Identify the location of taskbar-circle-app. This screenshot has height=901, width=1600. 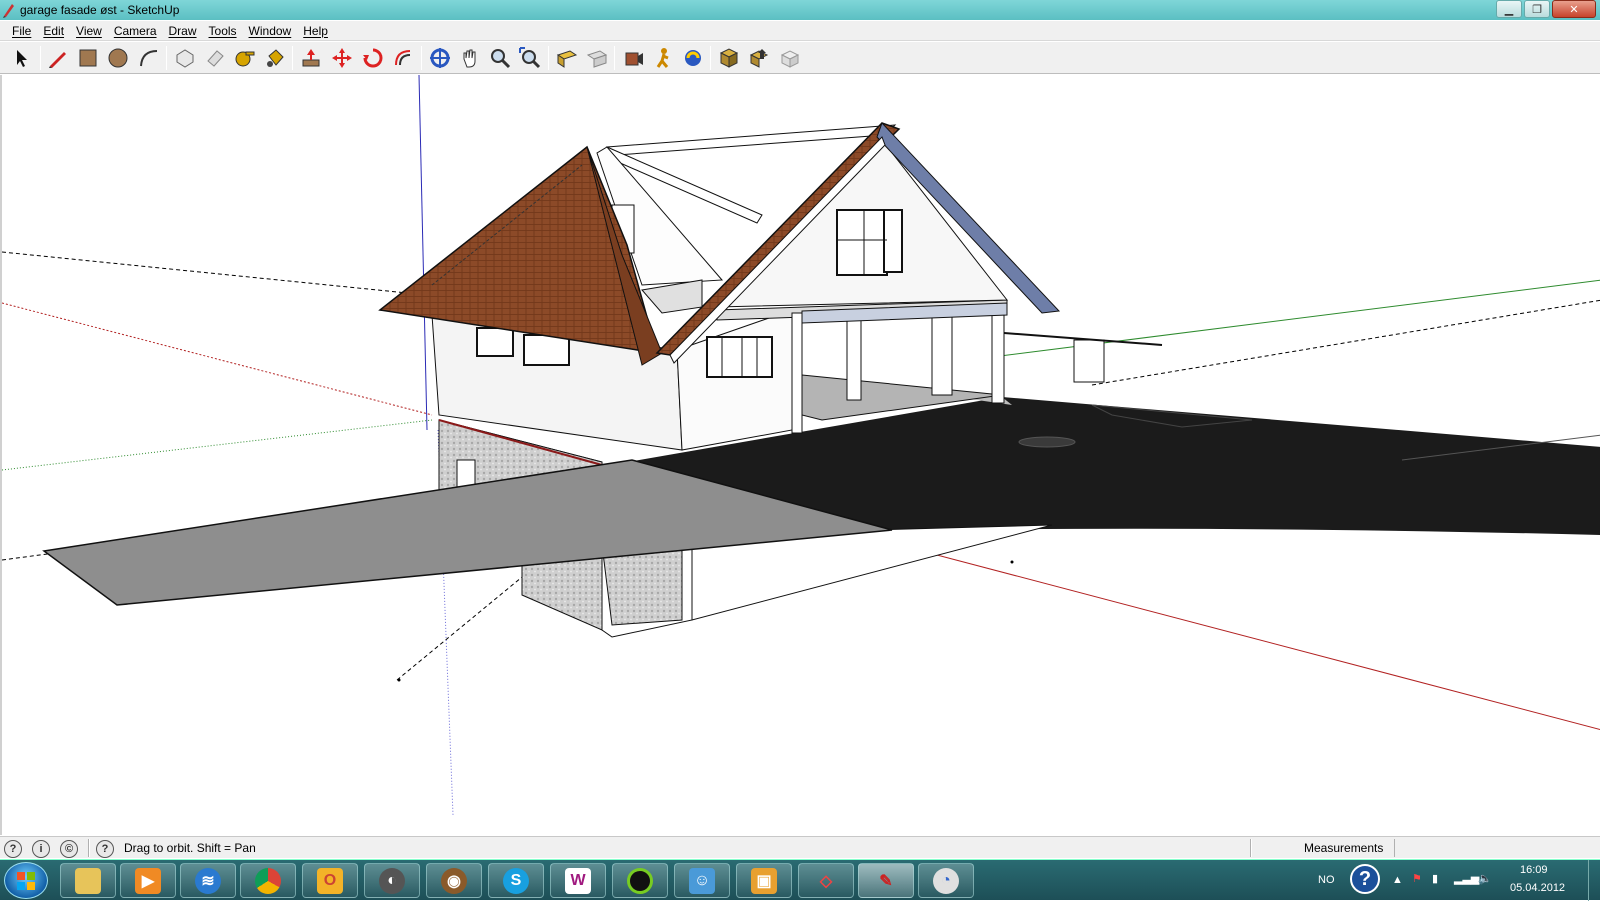
(640, 880).